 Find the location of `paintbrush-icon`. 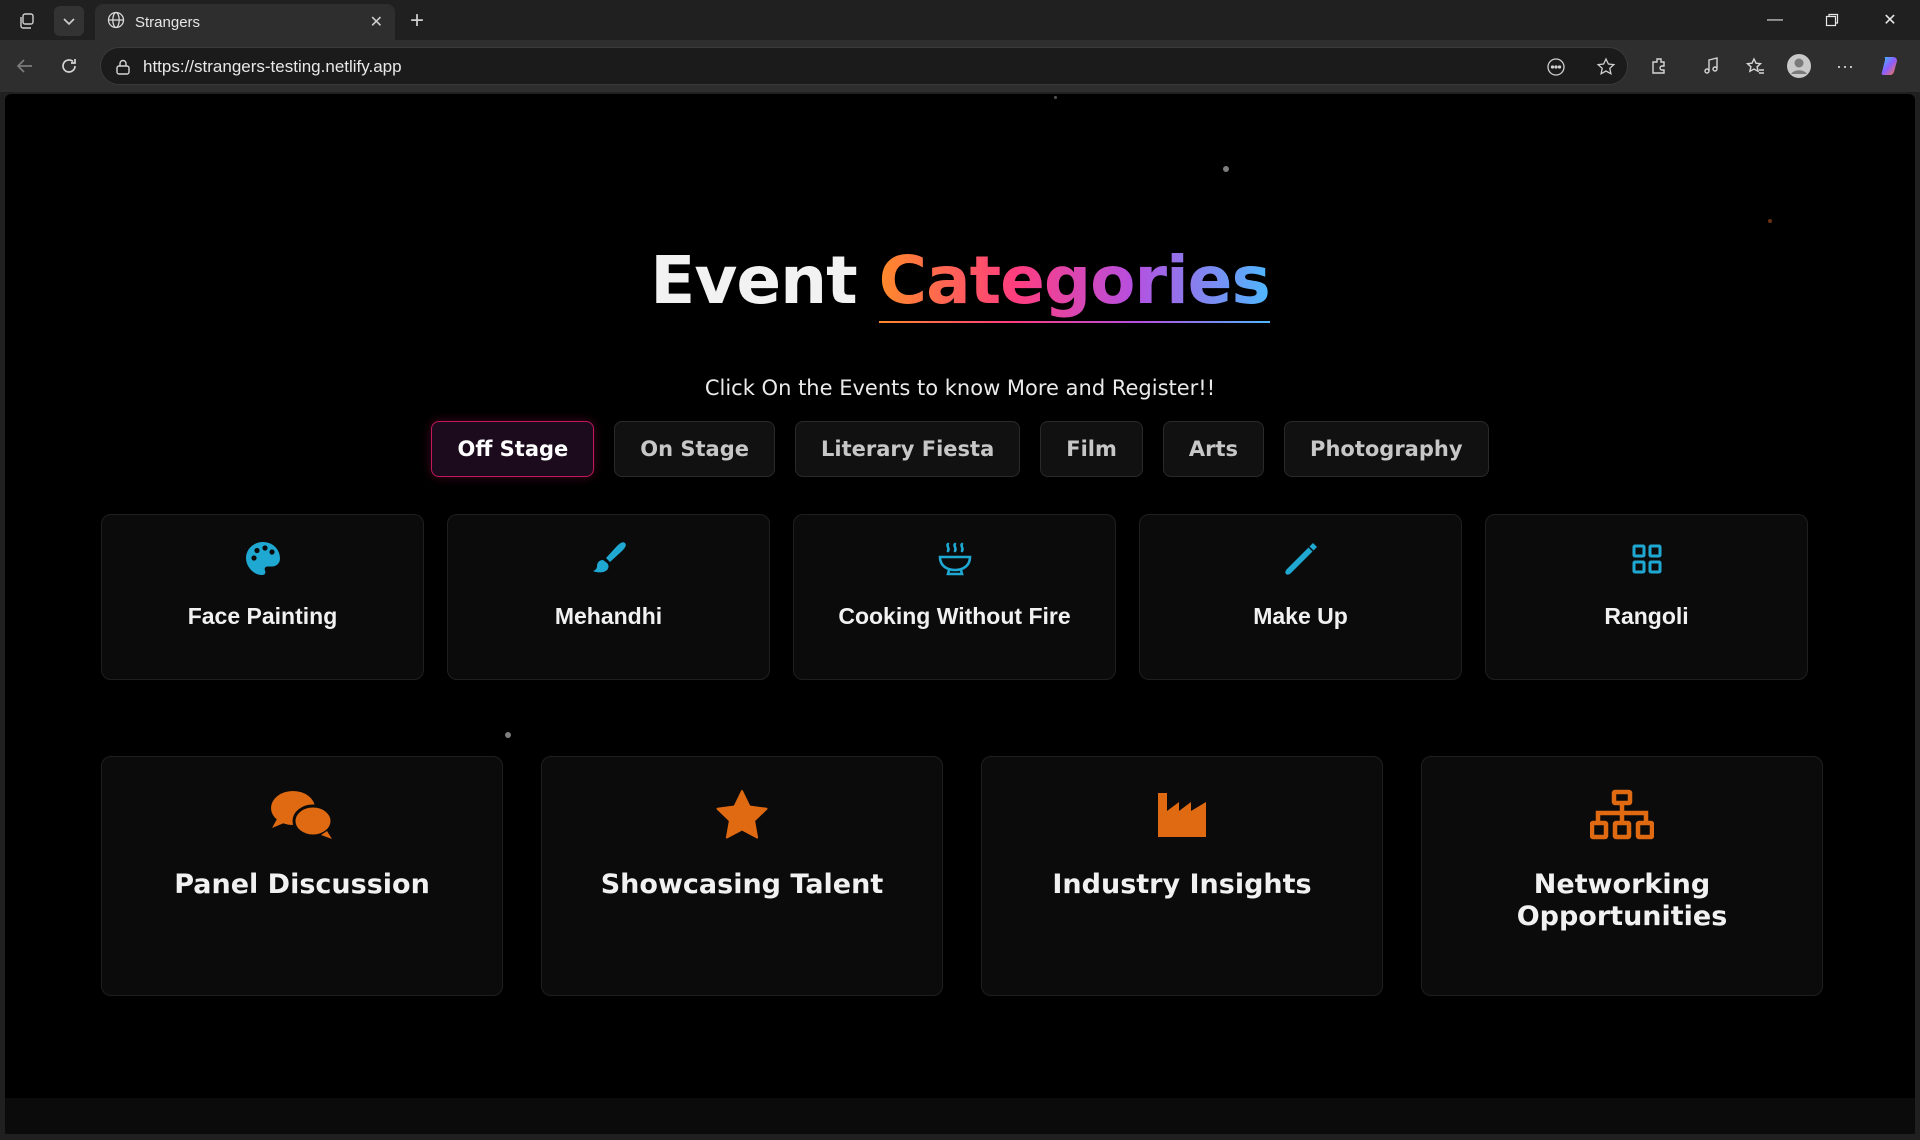

paintbrush-icon is located at coordinates (609, 559).